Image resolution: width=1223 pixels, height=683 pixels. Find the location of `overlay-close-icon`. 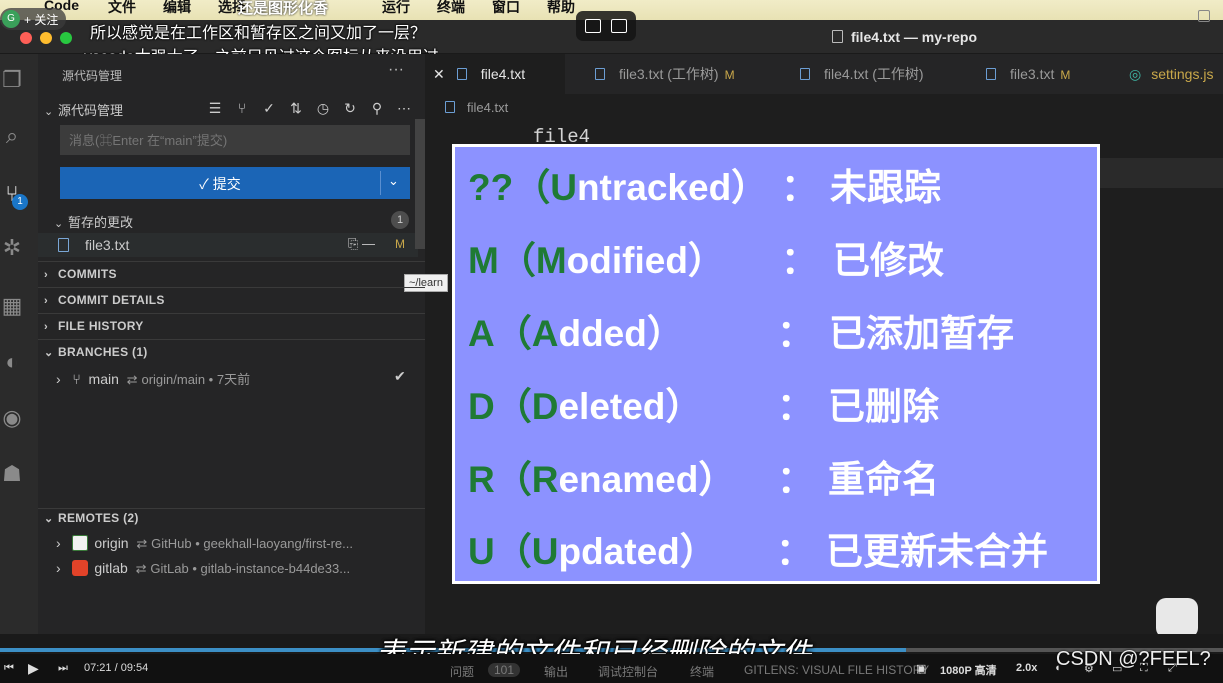

overlay-close-icon is located at coordinates (1204, 16).